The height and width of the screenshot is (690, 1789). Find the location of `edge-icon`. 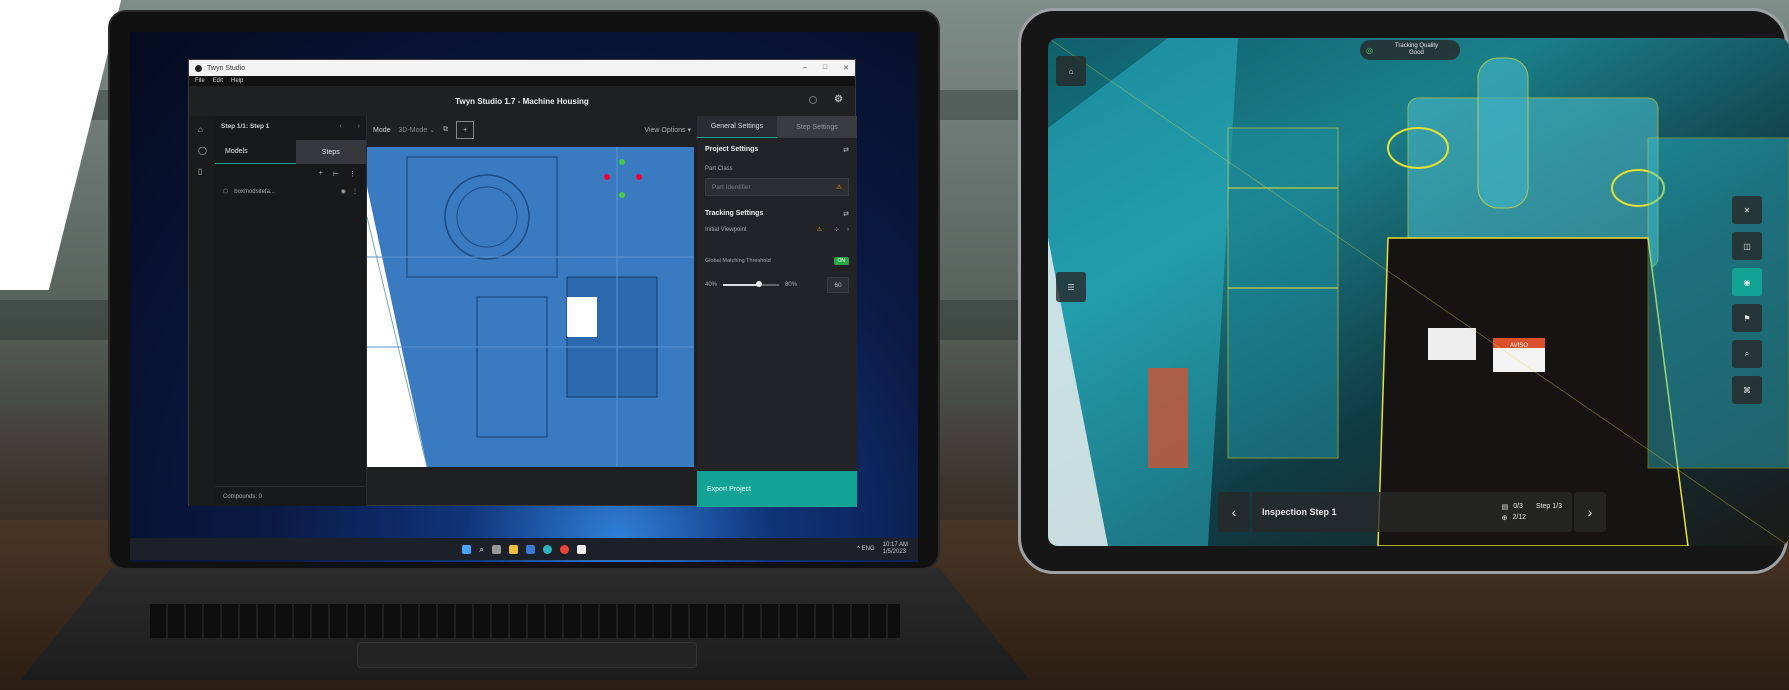

edge-icon is located at coordinates (548, 549).